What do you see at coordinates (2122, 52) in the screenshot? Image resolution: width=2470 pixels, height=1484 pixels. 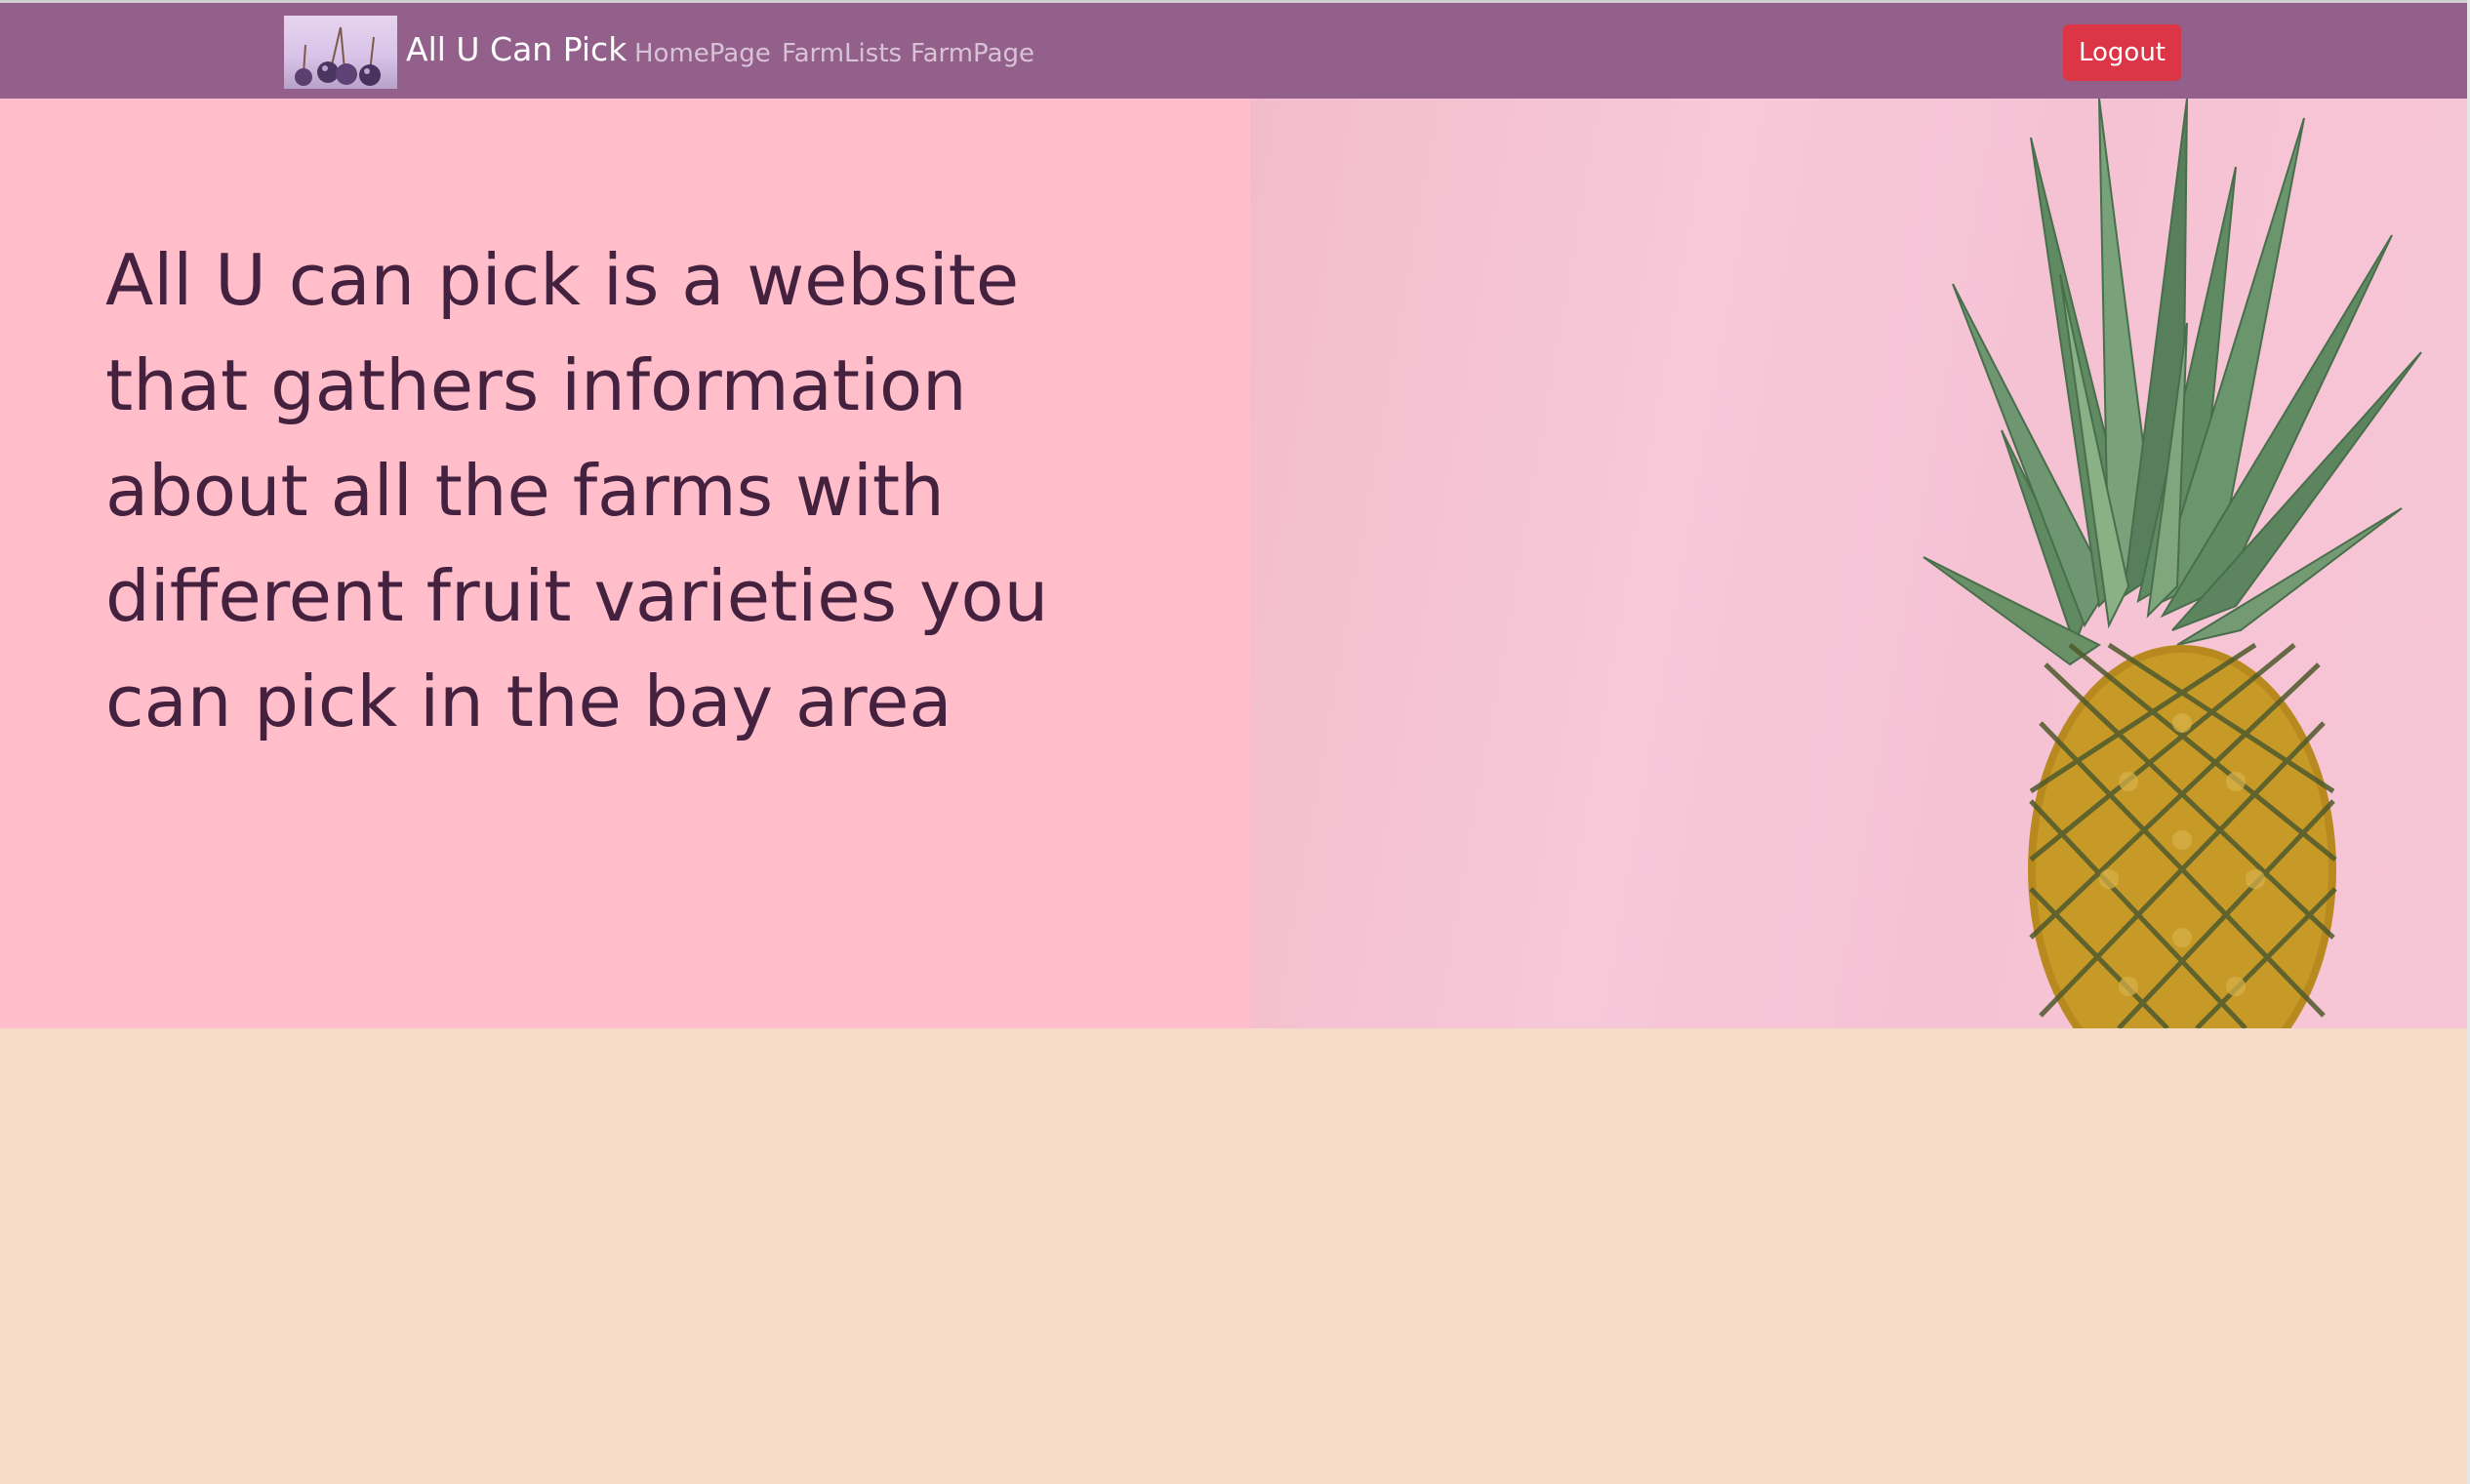 I see `logout-button: Logout` at bounding box center [2122, 52].